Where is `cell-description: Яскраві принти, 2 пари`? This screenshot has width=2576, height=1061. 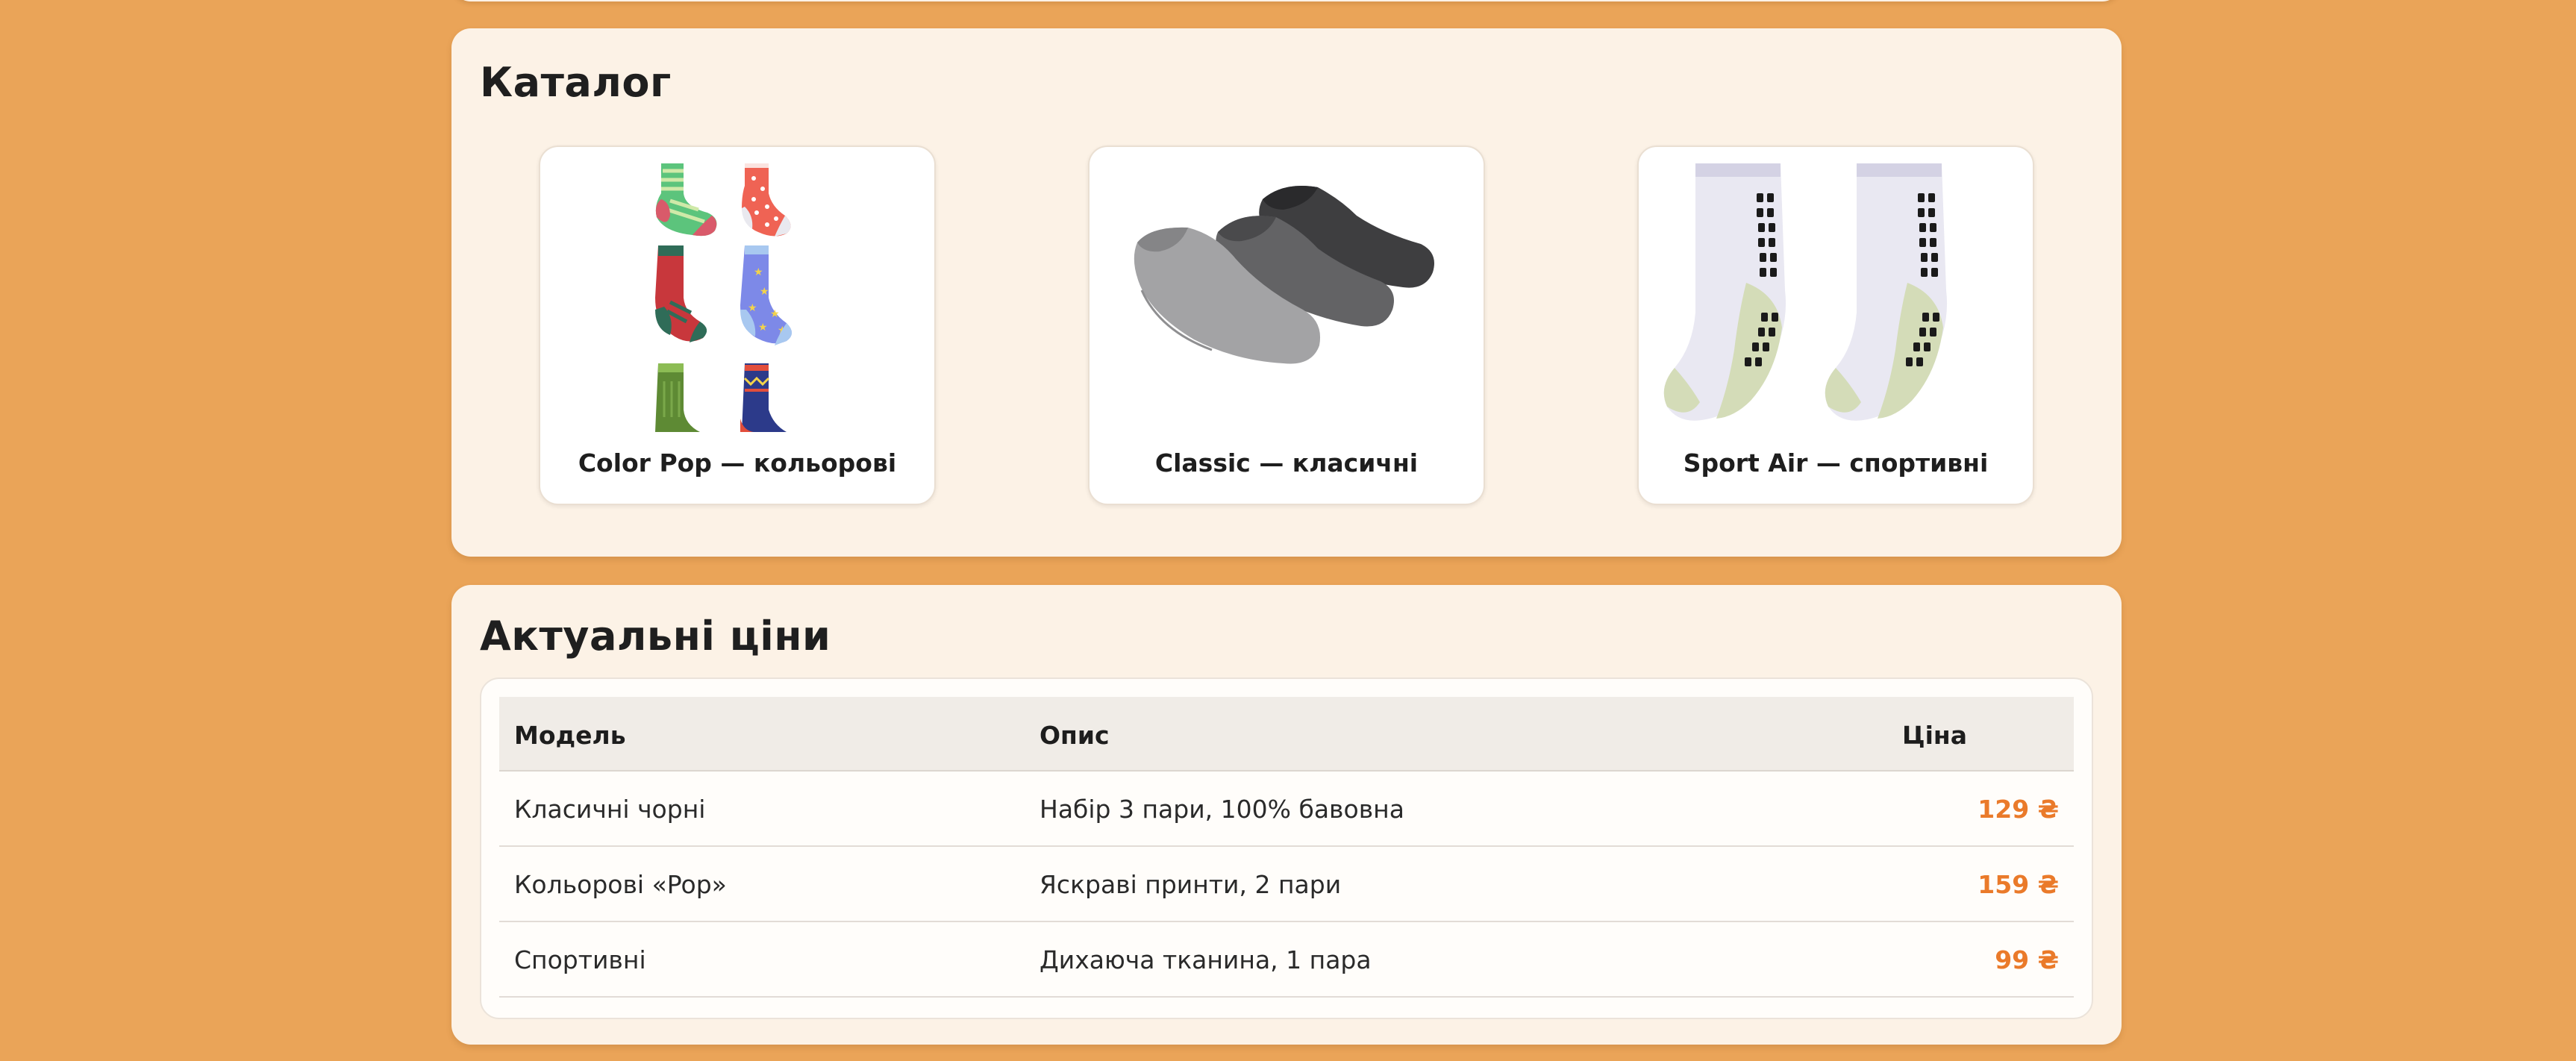 cell-description: Яскраві принти, 2 пари is located at coordinates (1191, 884).